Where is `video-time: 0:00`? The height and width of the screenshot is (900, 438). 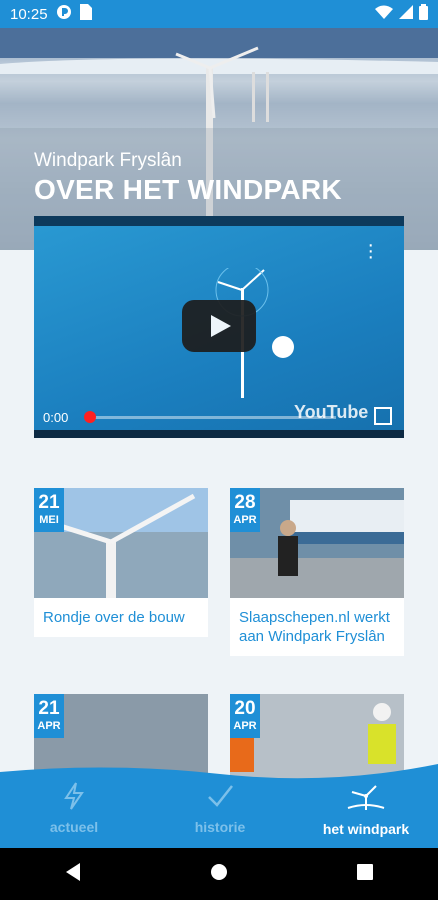 video-time: 0:00 is located at coordinates (56, 417).